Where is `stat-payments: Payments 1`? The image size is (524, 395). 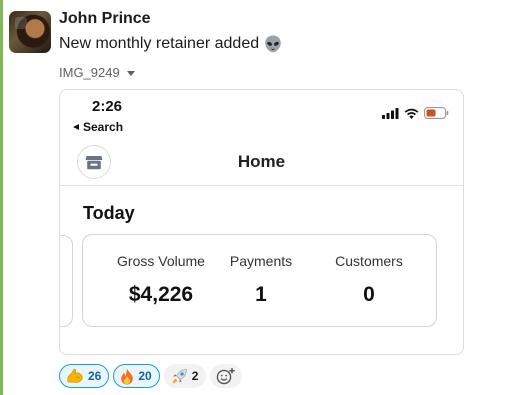
stat-payments: Payments 1 is located at coordinates (261, 280).